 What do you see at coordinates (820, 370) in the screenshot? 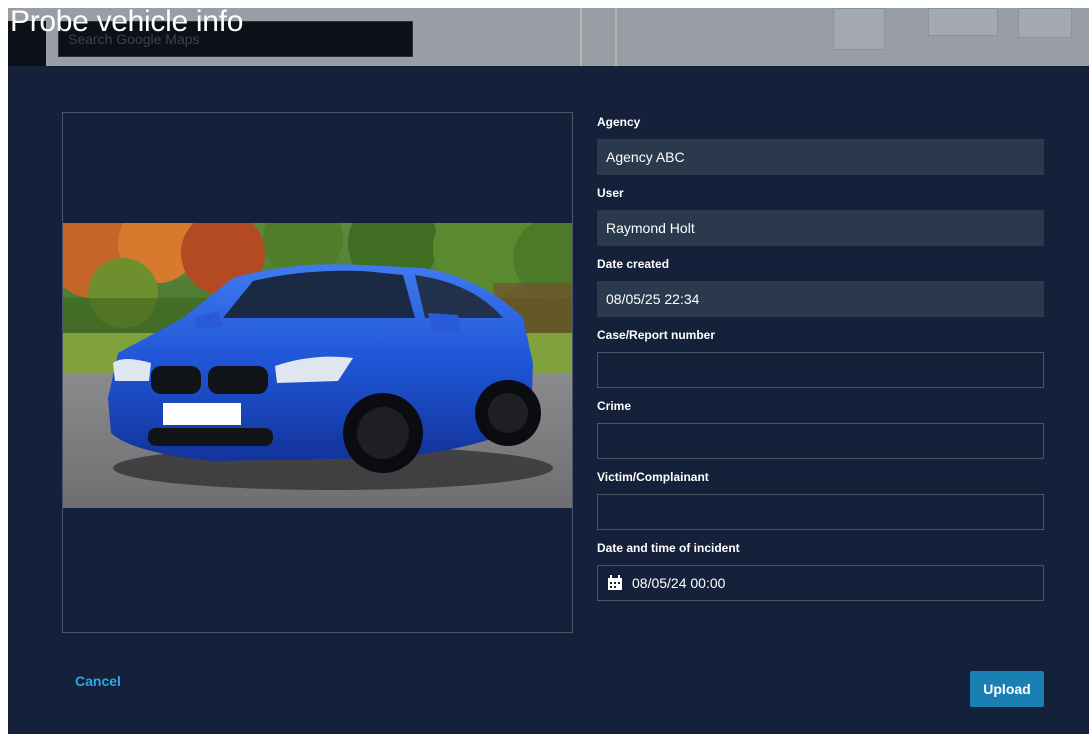
I see `case-number-input` at bounding box center [820, 370].